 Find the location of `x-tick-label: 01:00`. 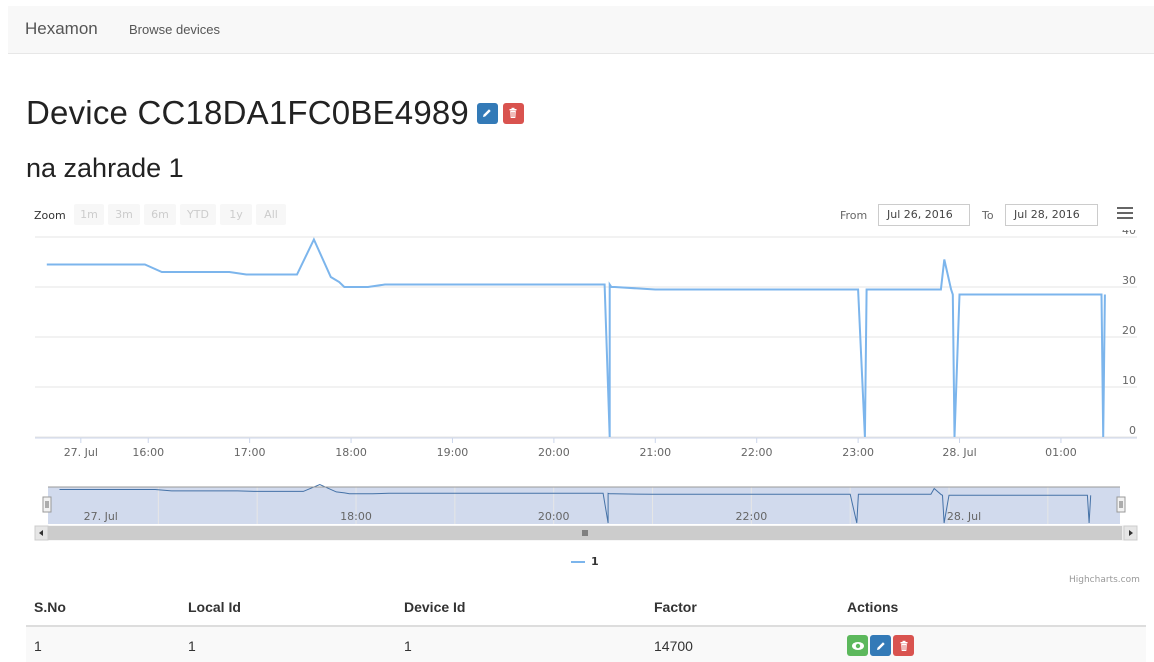

x-tick-label: 01:00 is located at coordinates (1061, 452).